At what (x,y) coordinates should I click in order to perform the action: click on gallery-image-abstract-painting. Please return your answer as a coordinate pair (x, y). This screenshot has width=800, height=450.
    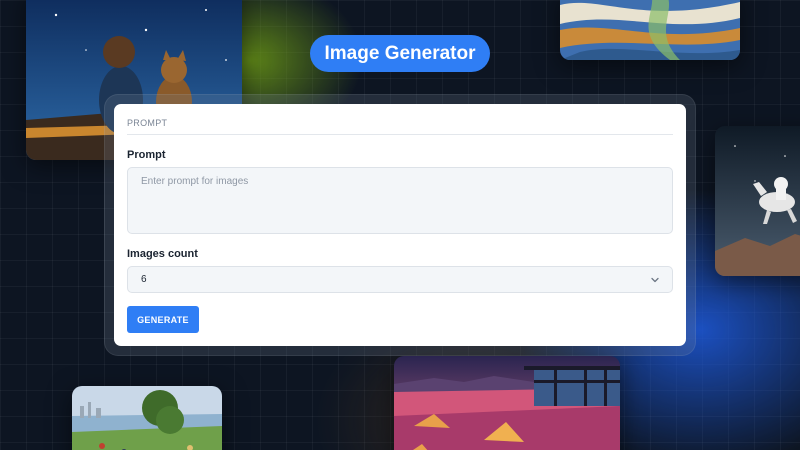
    Looking at the image, I should click on (650, 30).